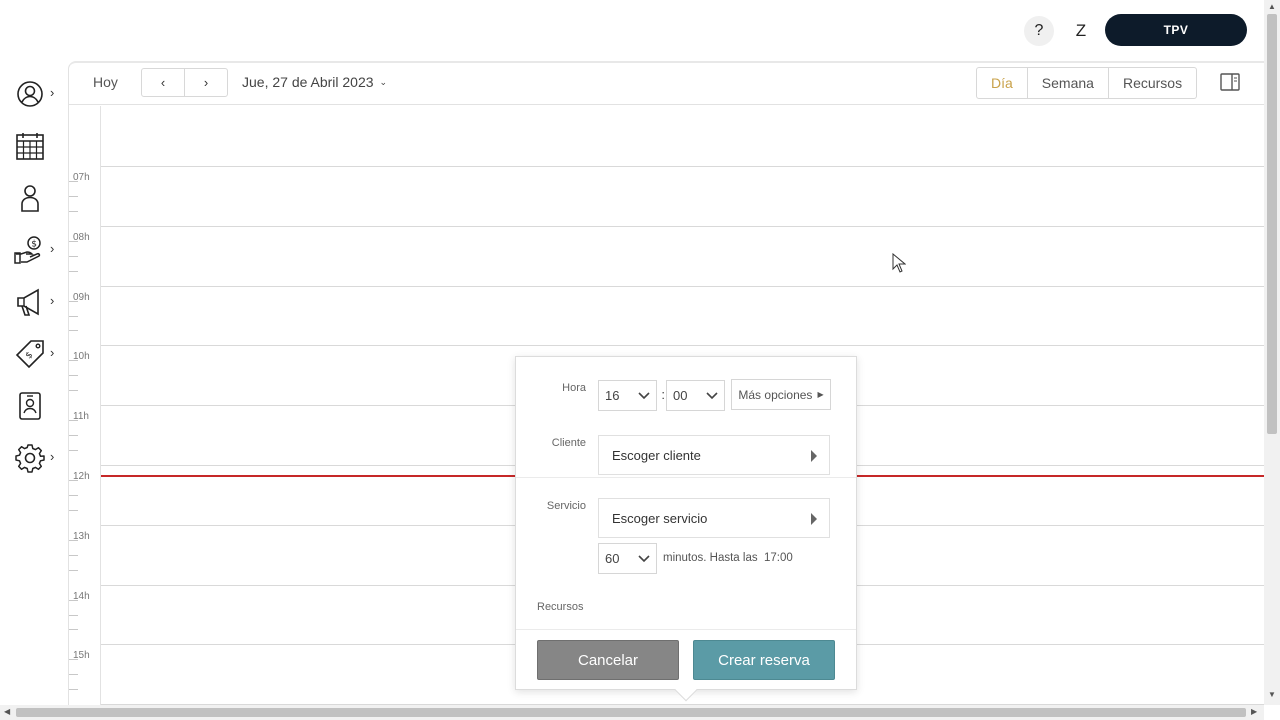 This screenshot has width=1280, height=720. I want to click on cancel-button: Cancelar, so click(608, 660).